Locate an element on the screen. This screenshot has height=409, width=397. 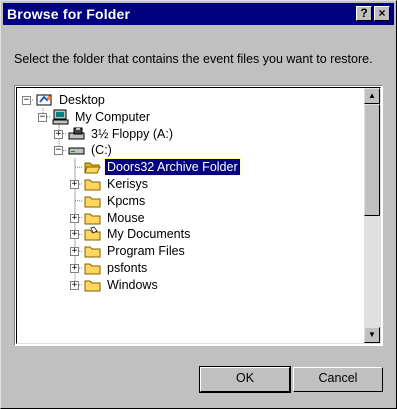
tree-node-label: Kpcms is located at coordinates (126, 200).